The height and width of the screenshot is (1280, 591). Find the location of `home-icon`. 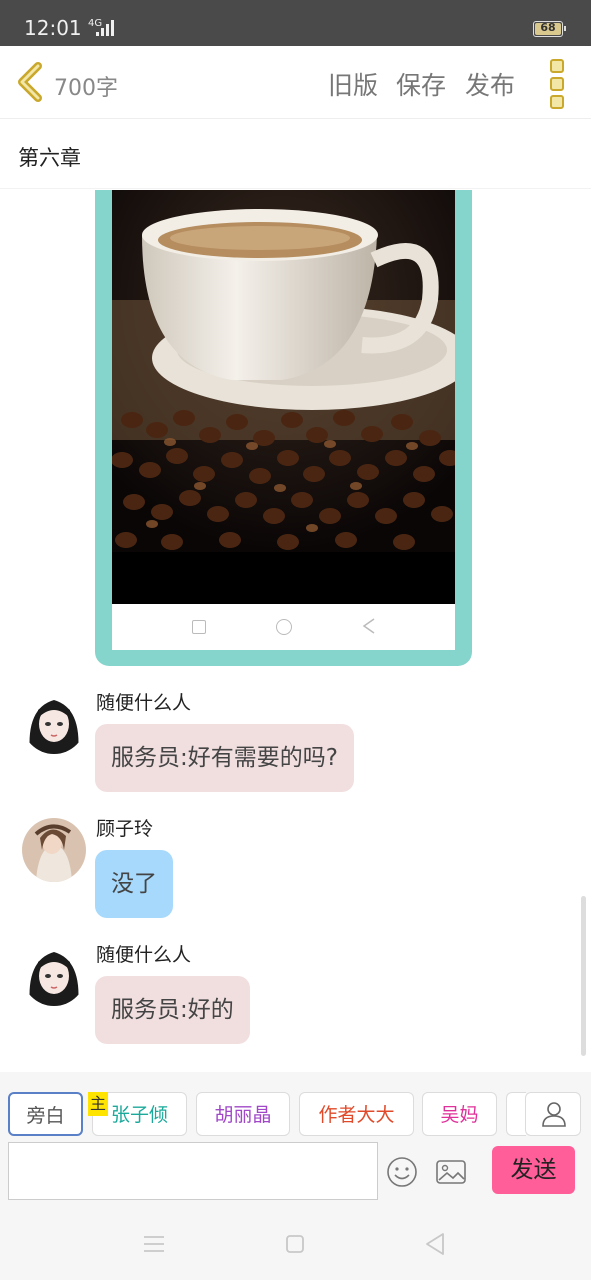

home-icon is located at coordinates (295, 1244).